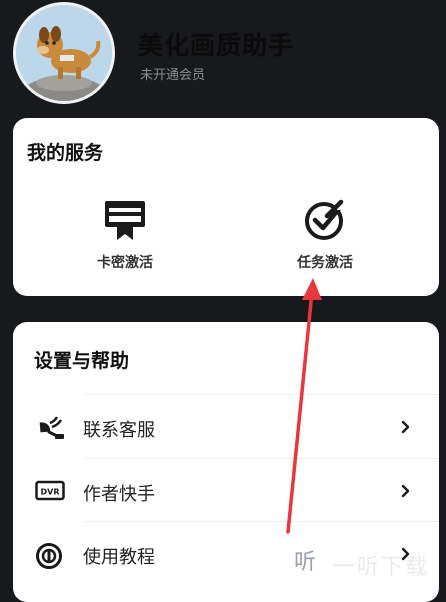  What do you see at coordinates (82, 361) in the screenshot?
I see `settings-help-title: 设置与帮助` at bounding box center [82, 361].